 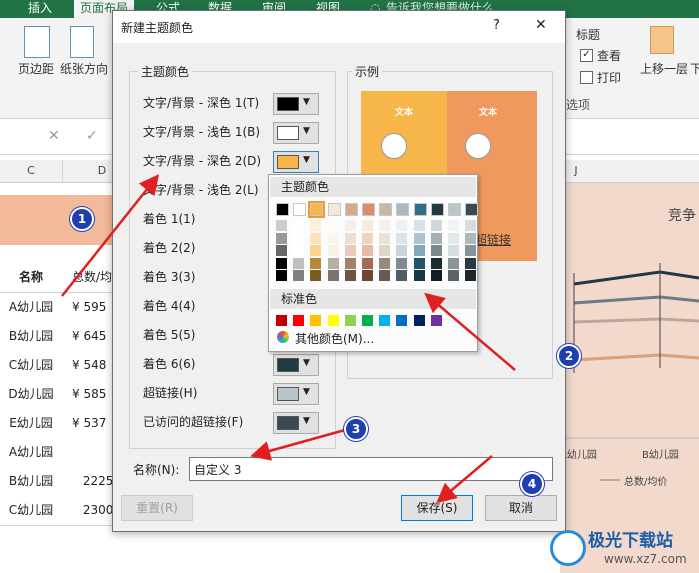 I want to click on watermark-url: www.xz7.com, so click(x=645, y=559).